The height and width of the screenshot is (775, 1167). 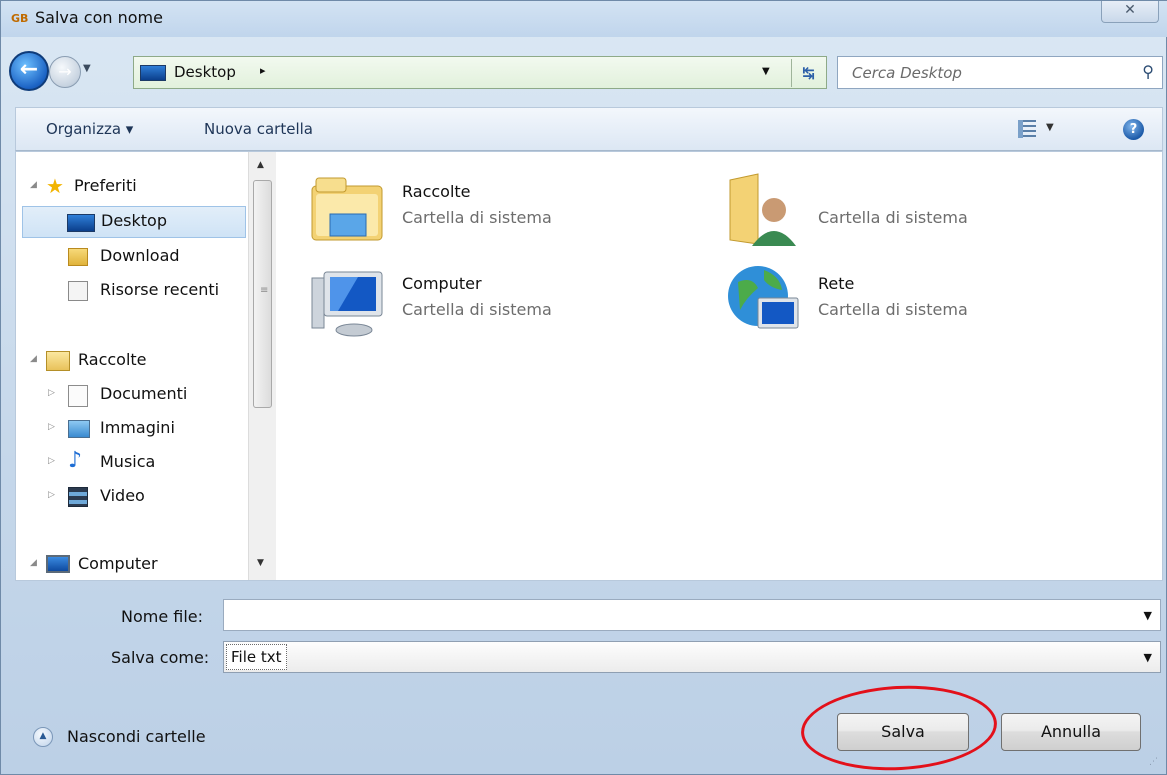 What do you see at coordinates (260, 563) in the screenshot?
I see `scroll-down-arrow-icon: ▼` at bounding box center [260, 563].